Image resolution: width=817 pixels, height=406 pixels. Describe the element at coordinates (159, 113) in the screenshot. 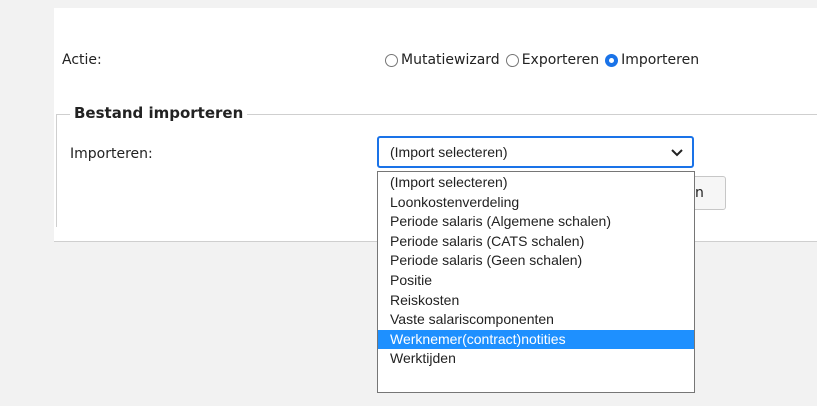

I see `fieldset-legend: Bestand importeren` at that location.